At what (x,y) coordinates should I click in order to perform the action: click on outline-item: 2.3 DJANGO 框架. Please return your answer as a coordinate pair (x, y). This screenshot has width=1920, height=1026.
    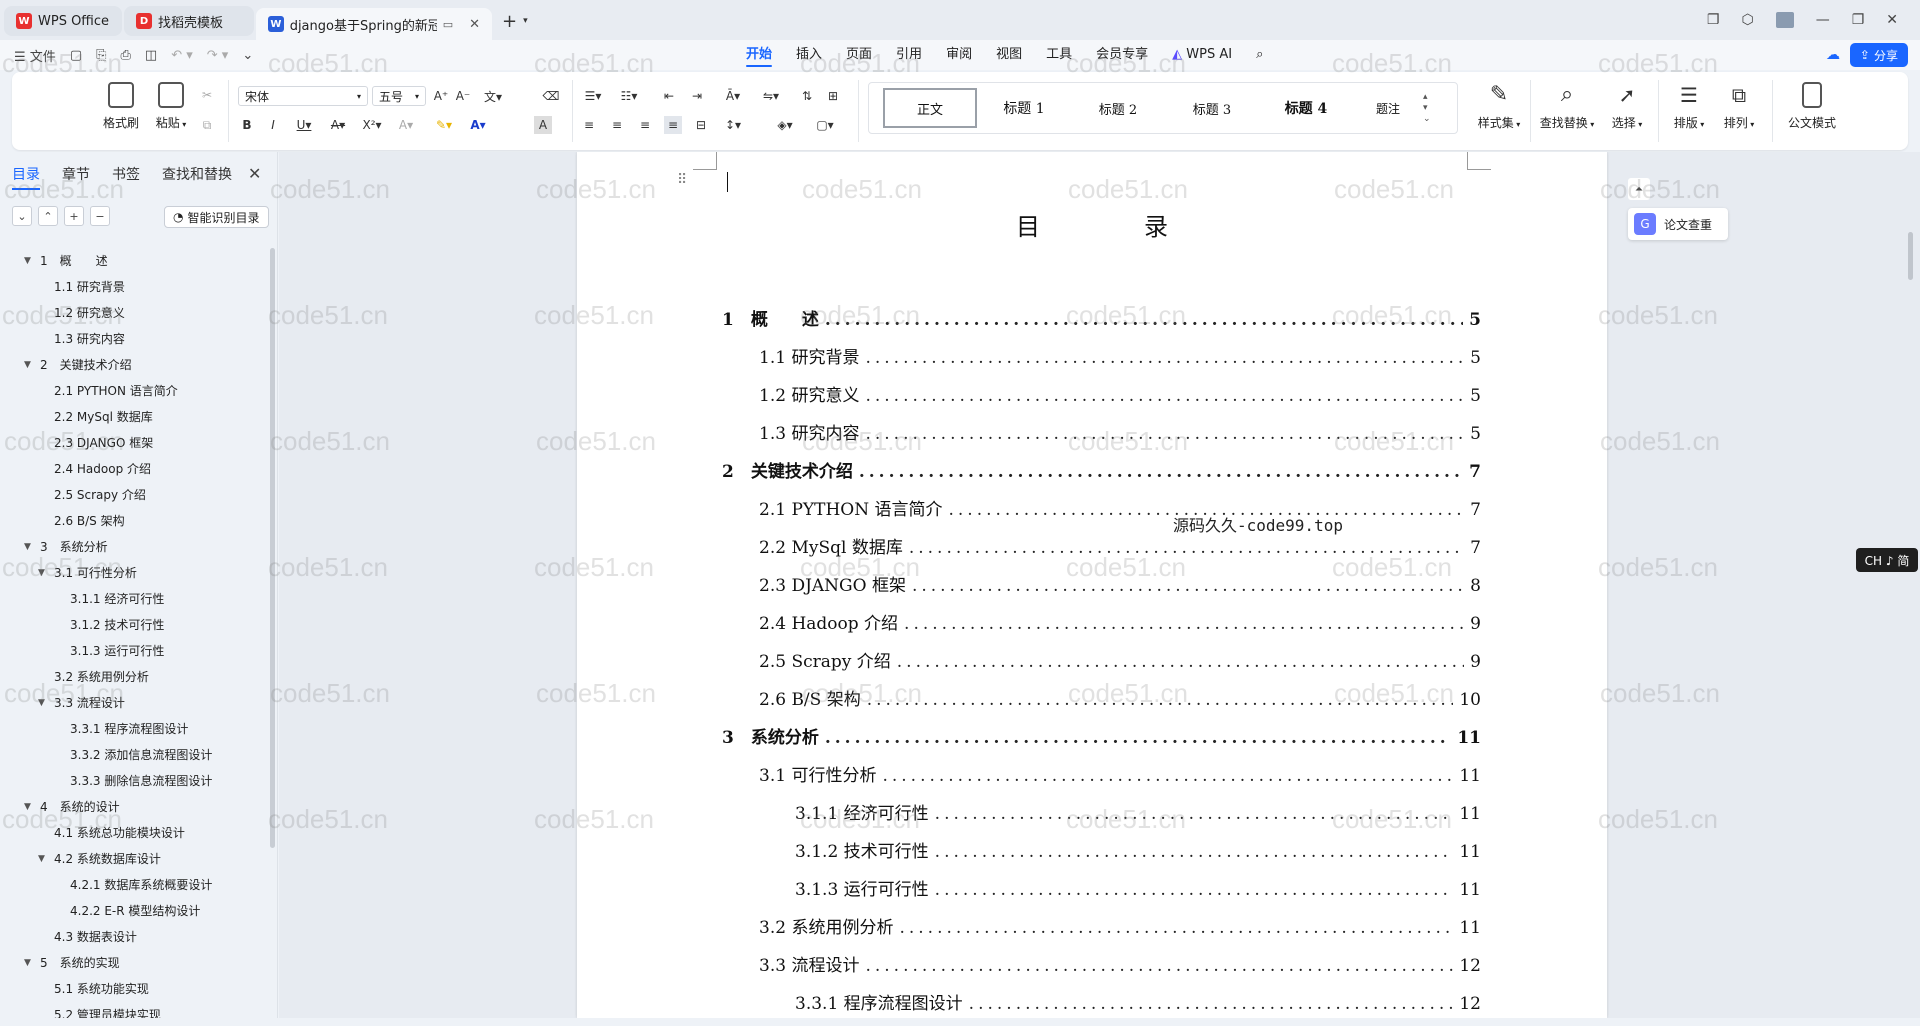
    Looking at the image, I should click on (135, 443).